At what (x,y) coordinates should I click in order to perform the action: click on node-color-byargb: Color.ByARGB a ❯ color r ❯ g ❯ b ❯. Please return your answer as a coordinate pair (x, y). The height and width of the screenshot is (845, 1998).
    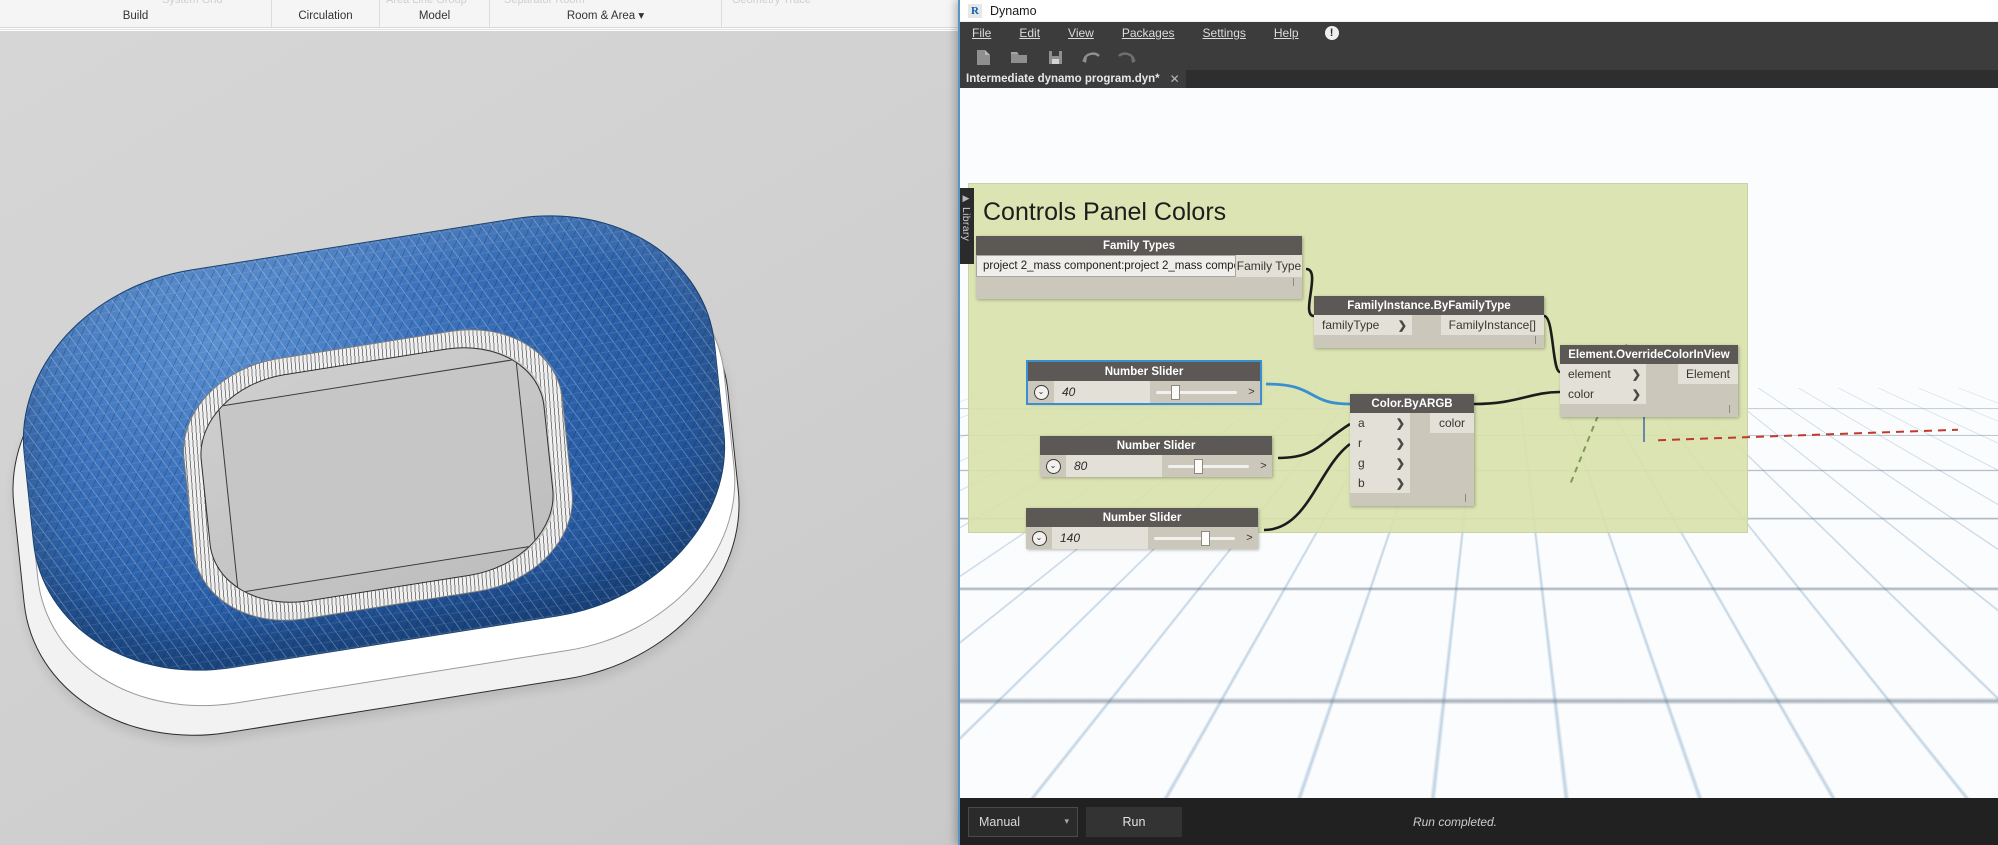
    Looking at the image, I should click on (1412, 450).